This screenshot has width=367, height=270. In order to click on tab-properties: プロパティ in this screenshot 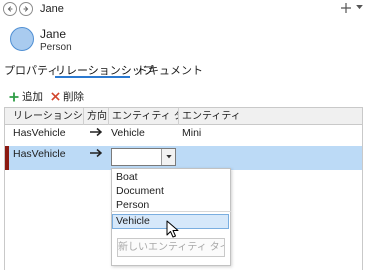, I will do `click(31, 70)`.